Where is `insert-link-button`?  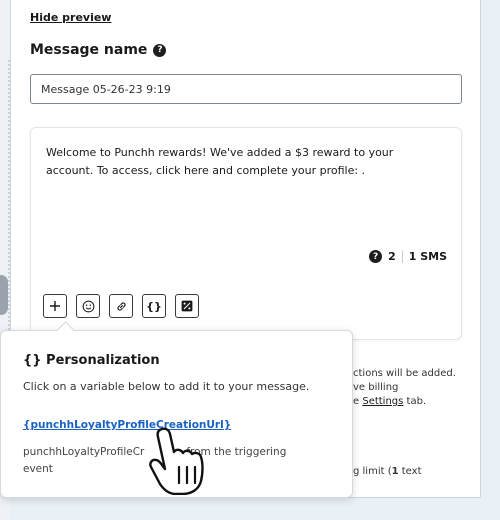
insert-link-button is located at coordinates (121, 306).